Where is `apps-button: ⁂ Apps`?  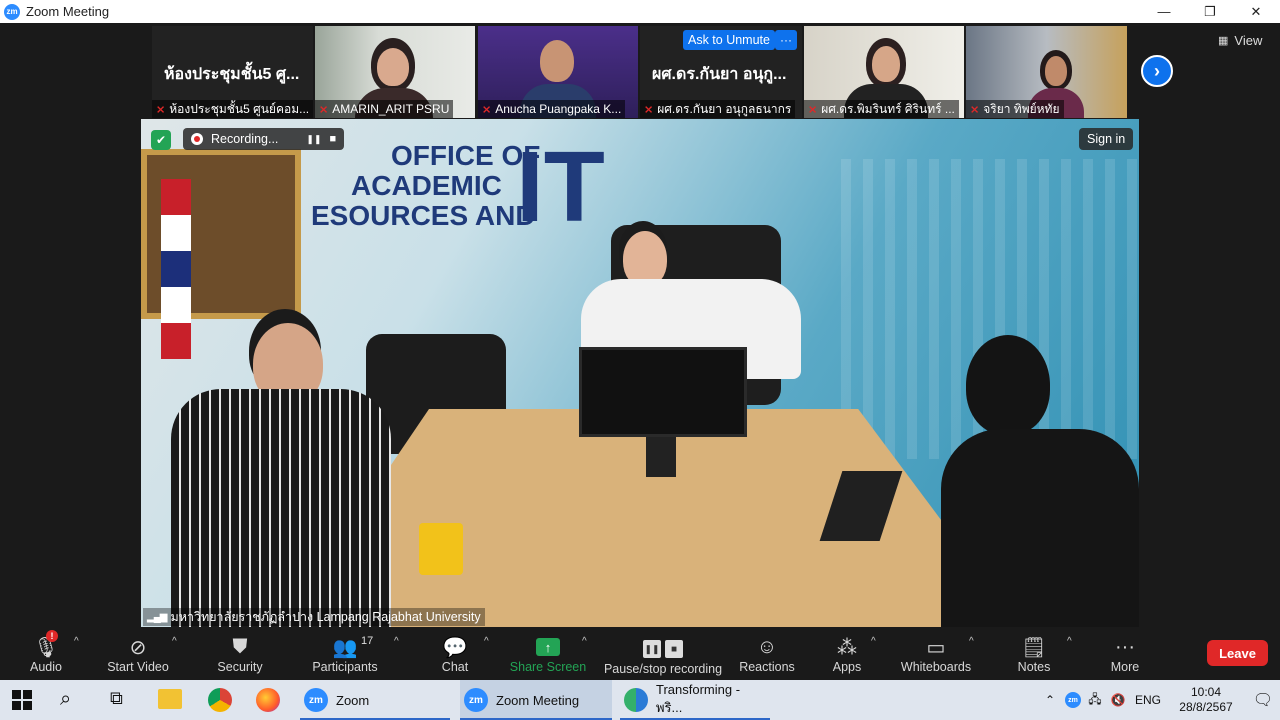 apps-button: ⁂ Apps is located at coordinates (847, 654).